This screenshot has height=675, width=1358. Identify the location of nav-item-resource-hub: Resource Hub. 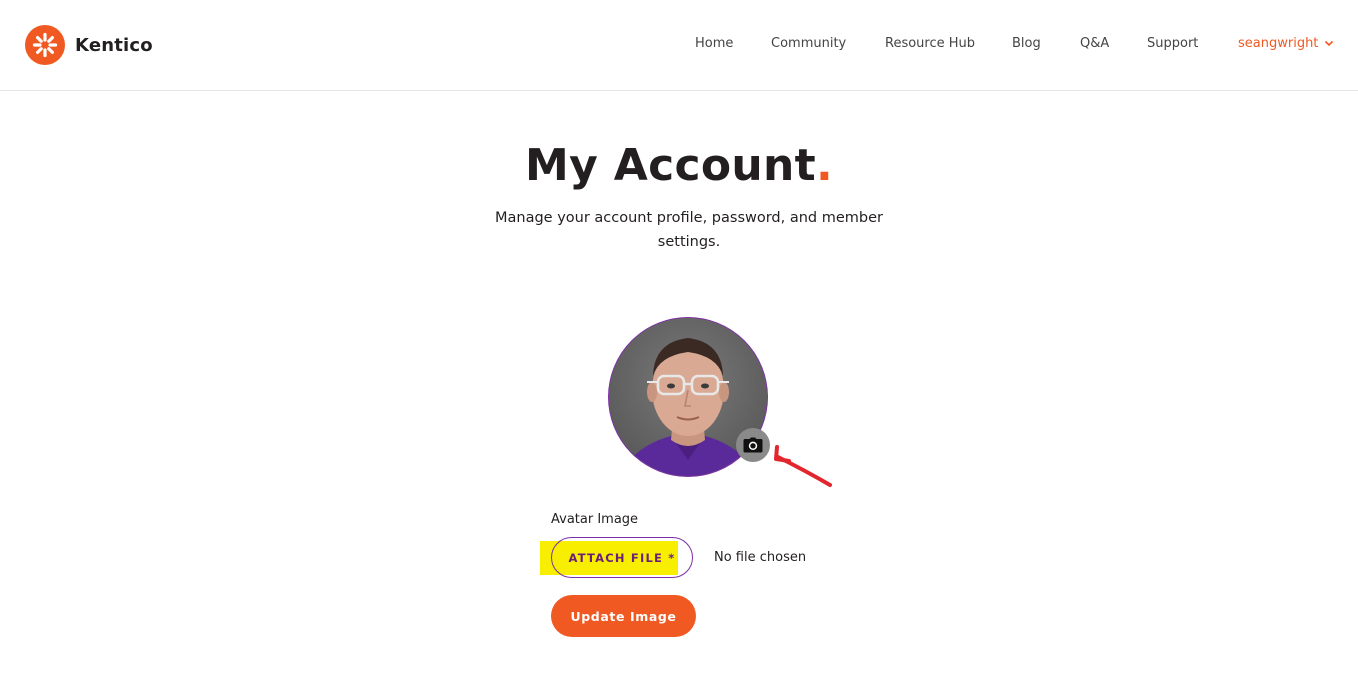
(930, 43).